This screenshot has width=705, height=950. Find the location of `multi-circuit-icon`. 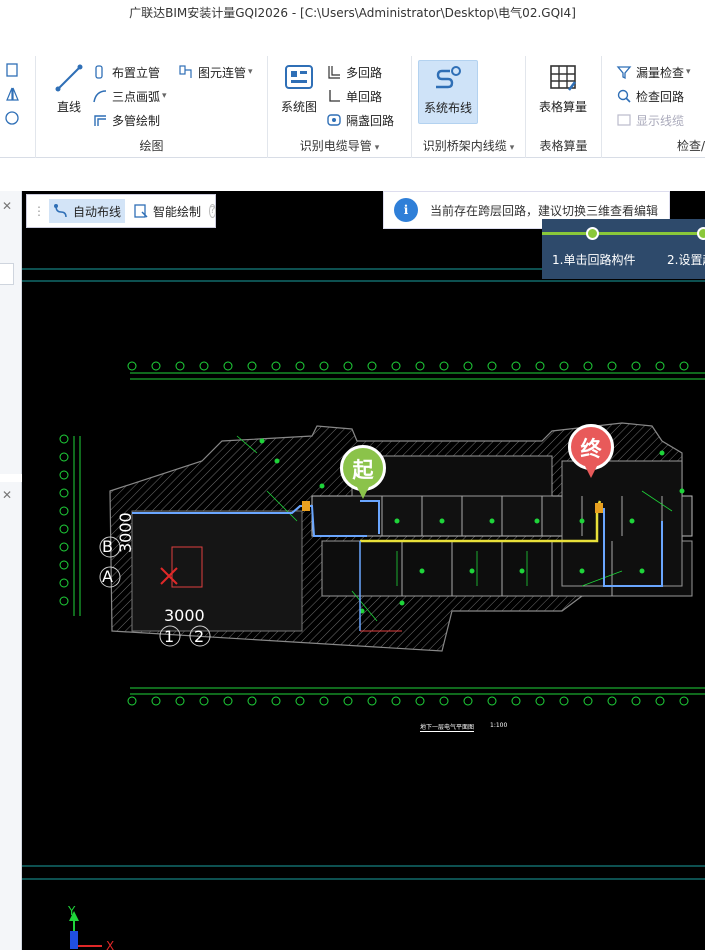

multi-circuit-icon is located at coordinates (334, 72).